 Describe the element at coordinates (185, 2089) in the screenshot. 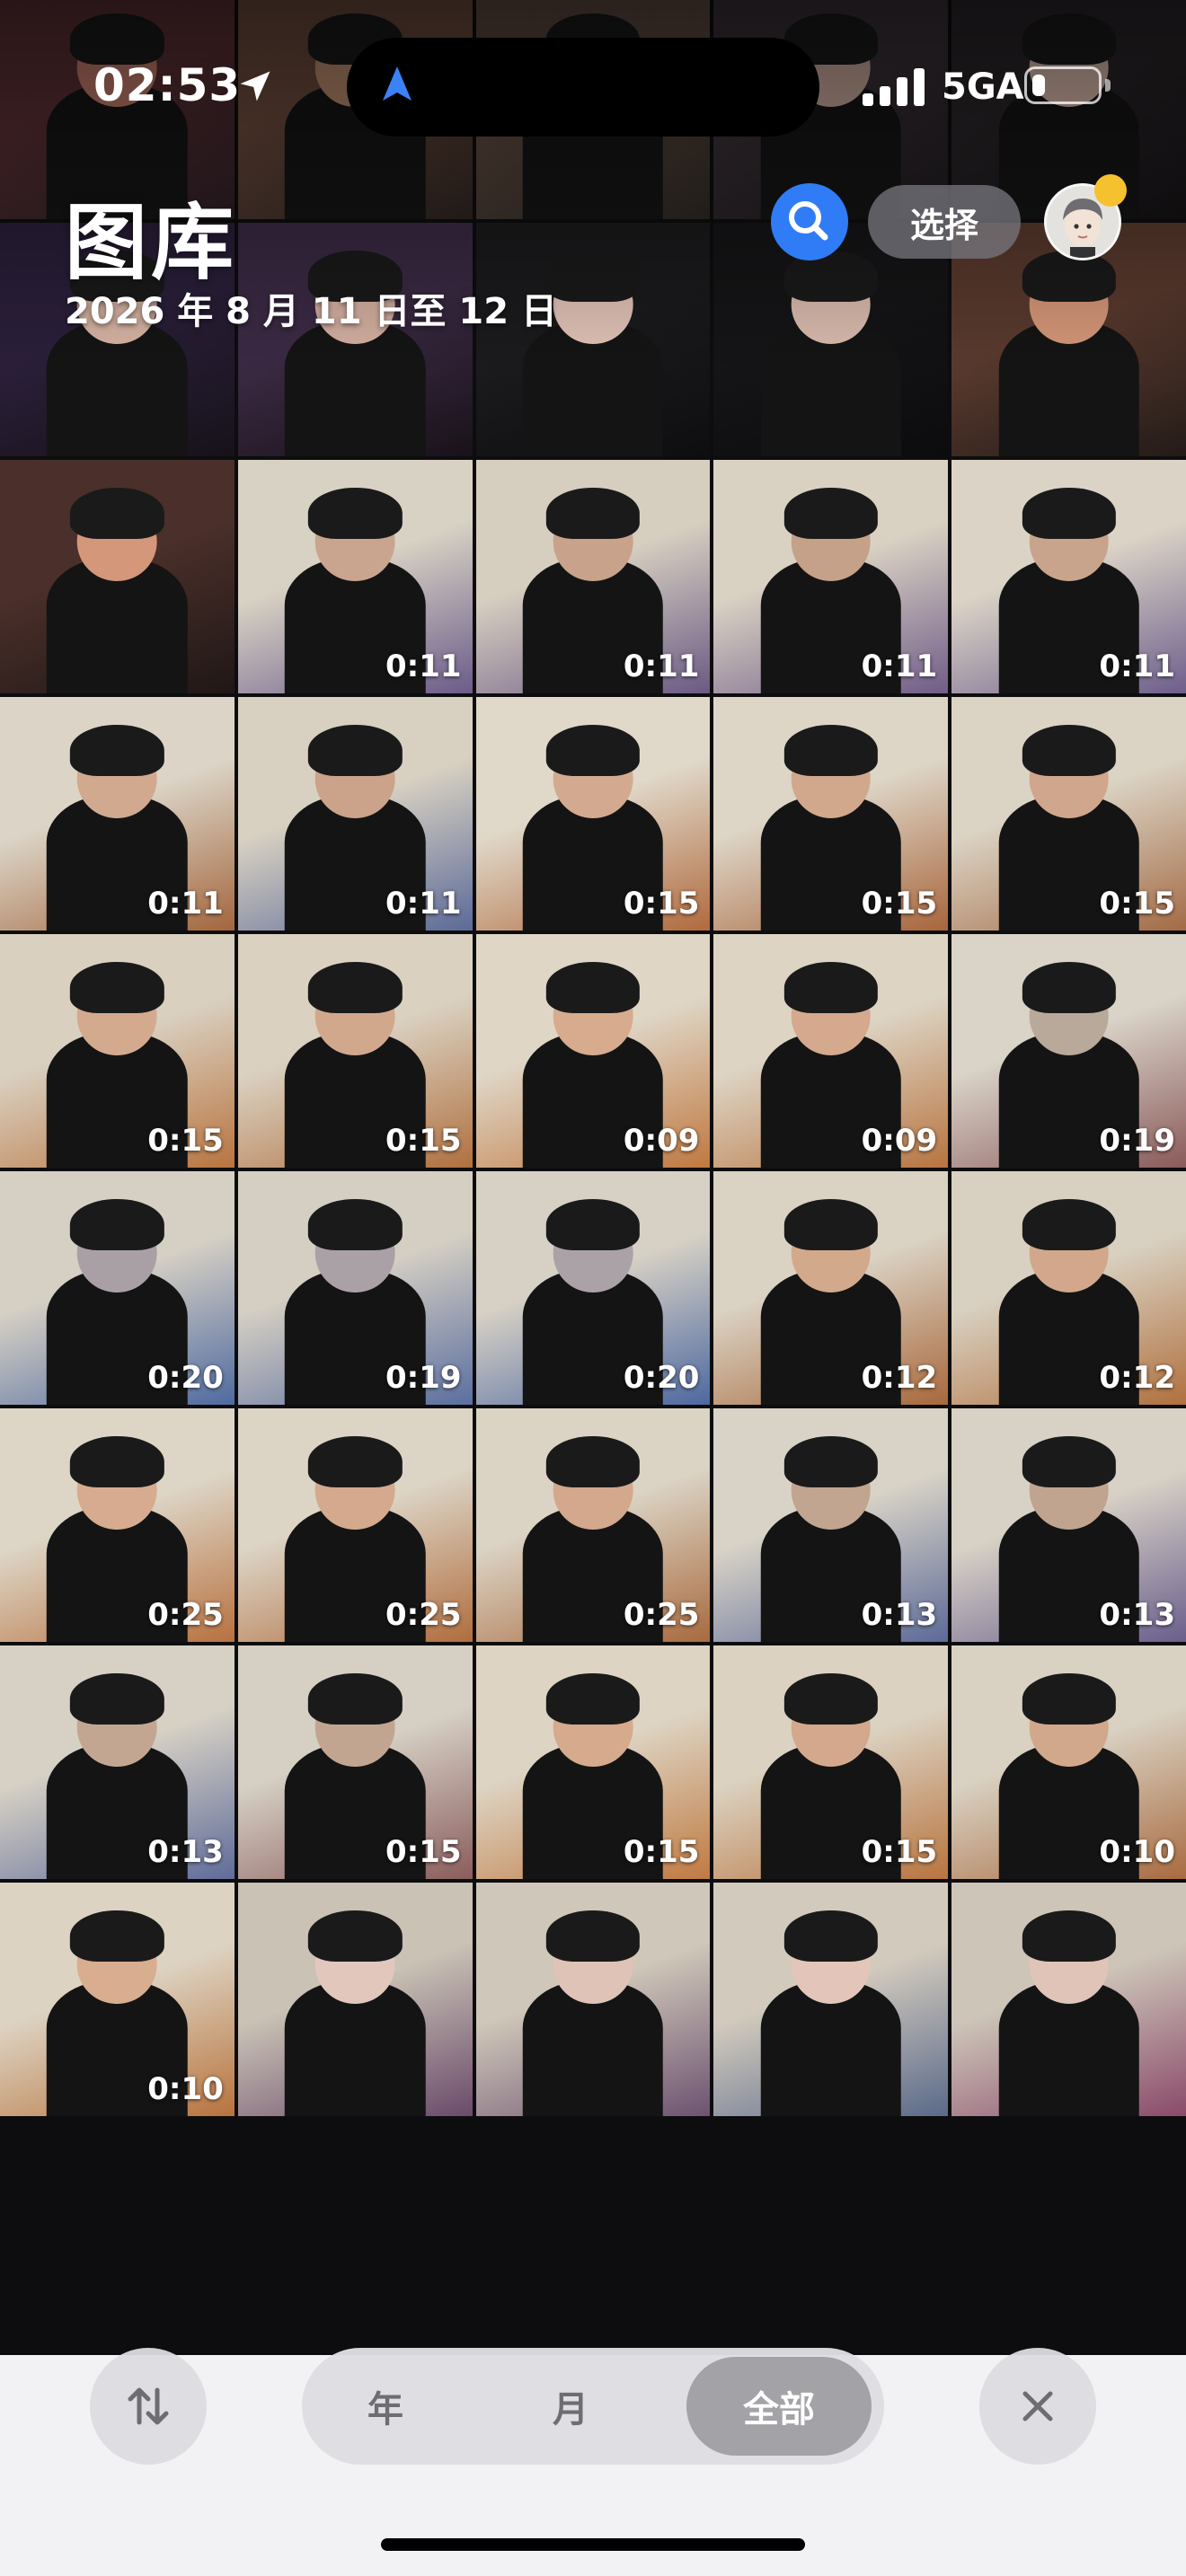

I see `video-duration: 0:10` at that location.